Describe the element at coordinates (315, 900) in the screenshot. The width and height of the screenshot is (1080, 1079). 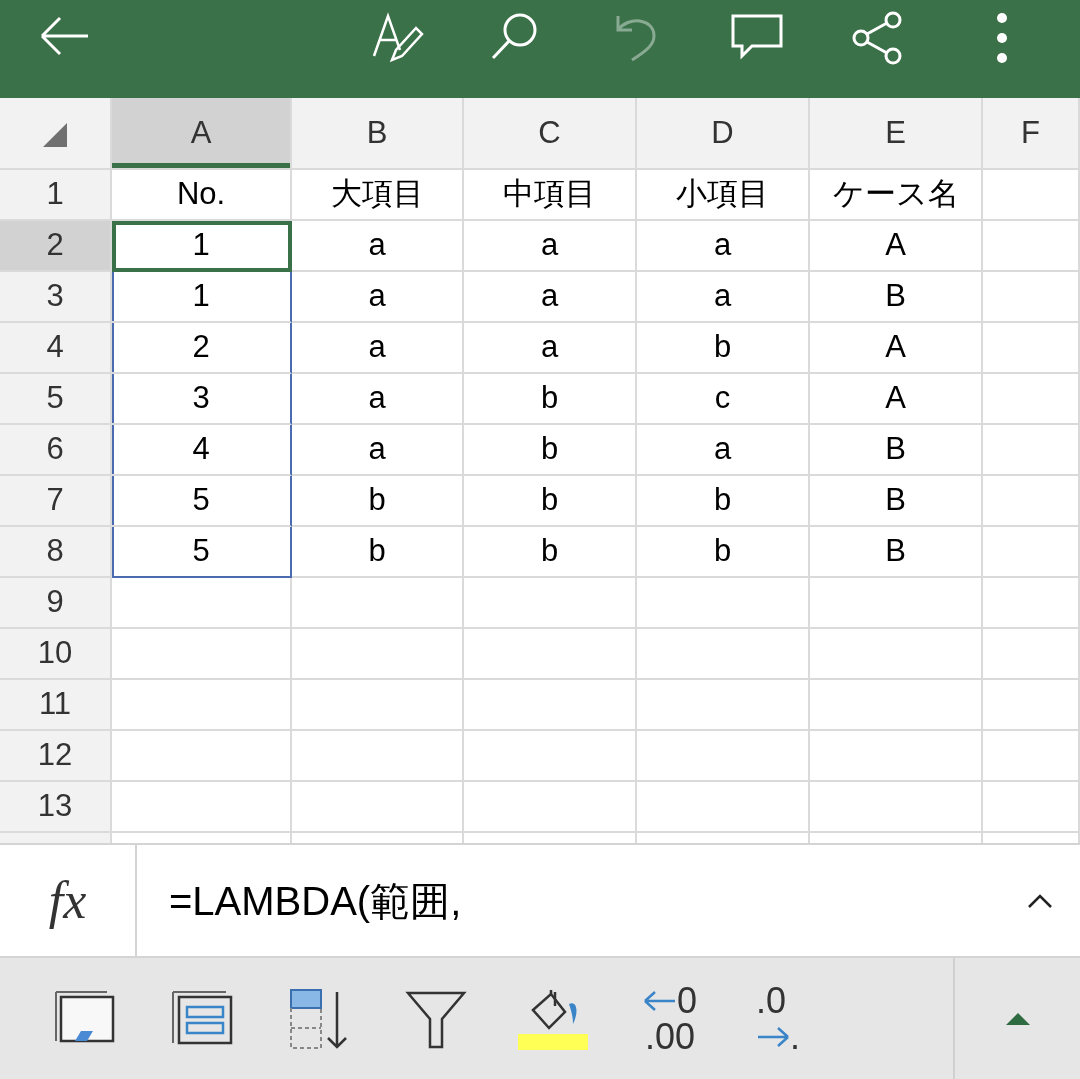
I see `formula-field: =LAMBDA(範囲,` at that location.